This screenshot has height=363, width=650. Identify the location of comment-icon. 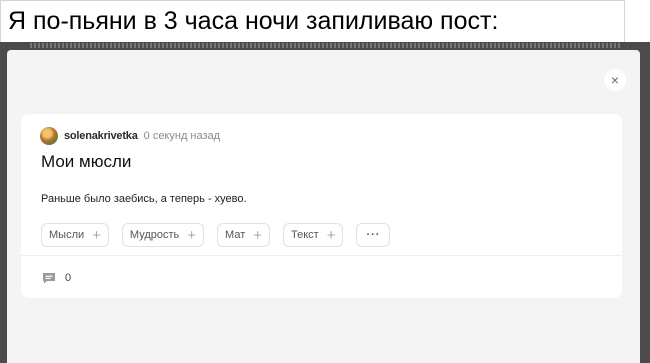
(49, 278).